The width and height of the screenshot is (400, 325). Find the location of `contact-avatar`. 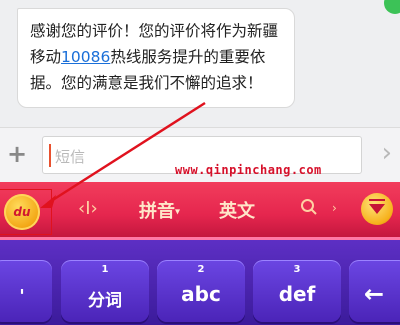

contact-avatar is located at coordinates (392, 7).